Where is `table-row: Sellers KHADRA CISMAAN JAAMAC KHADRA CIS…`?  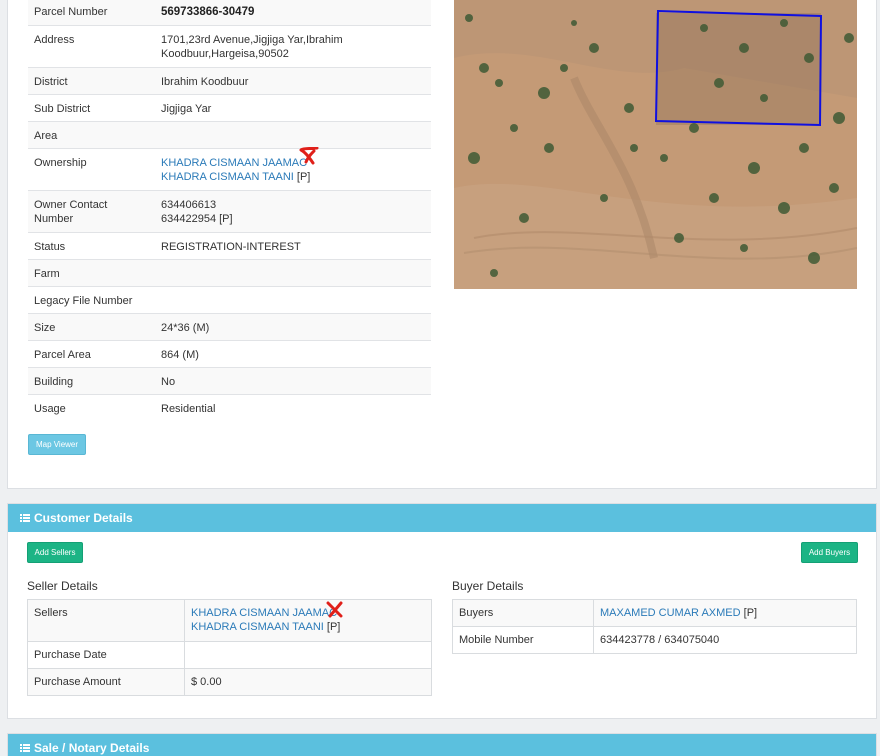
table-row: Sellers KHADRA CISMAAN JAAMAC KHADRA CIS… is located at coordinates (229, 620).